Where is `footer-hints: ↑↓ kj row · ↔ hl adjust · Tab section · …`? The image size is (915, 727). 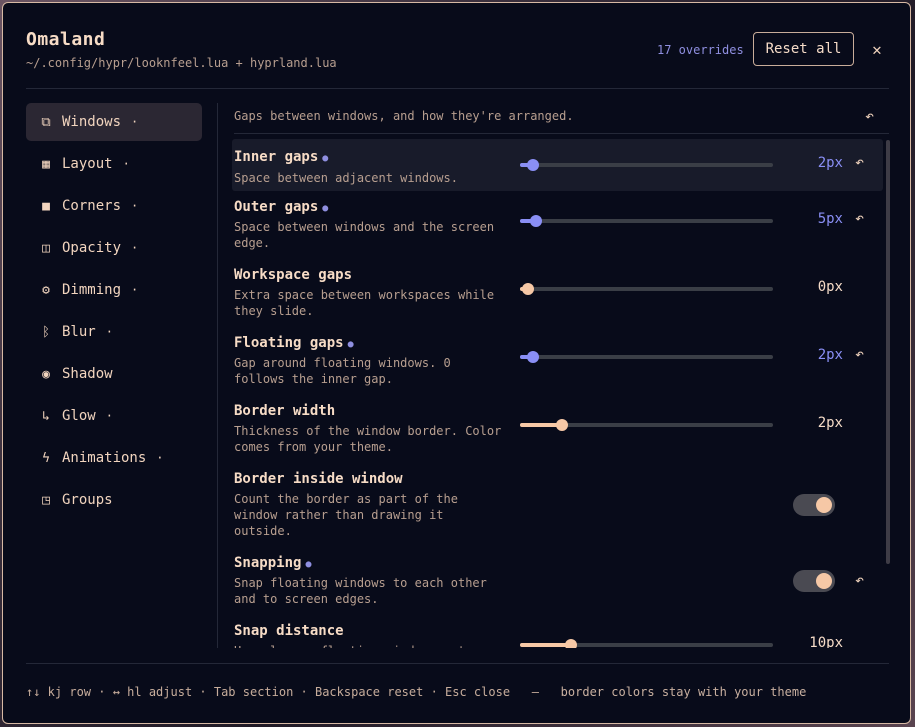
footer-hints: ↑↓ kj row · ↔ hl adjust · Tab section · … is located at coordinates (416, 692).